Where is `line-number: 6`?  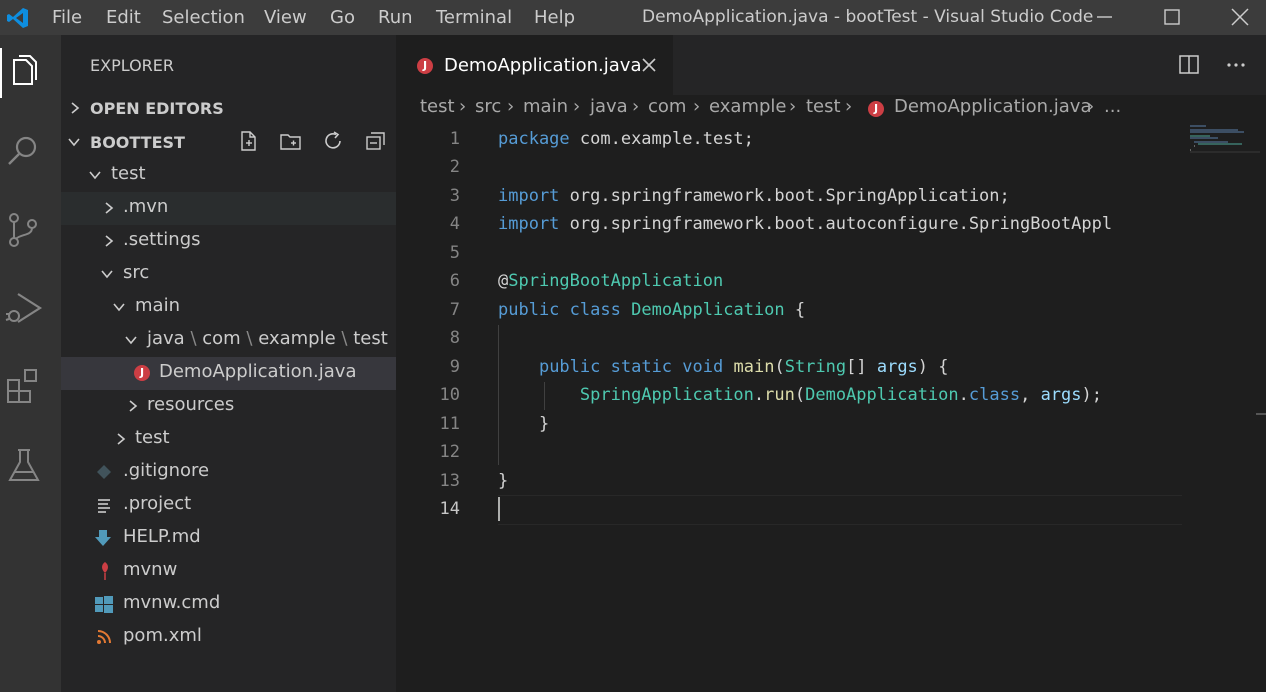
line-number: 6 is located at coordinates (454, 281).